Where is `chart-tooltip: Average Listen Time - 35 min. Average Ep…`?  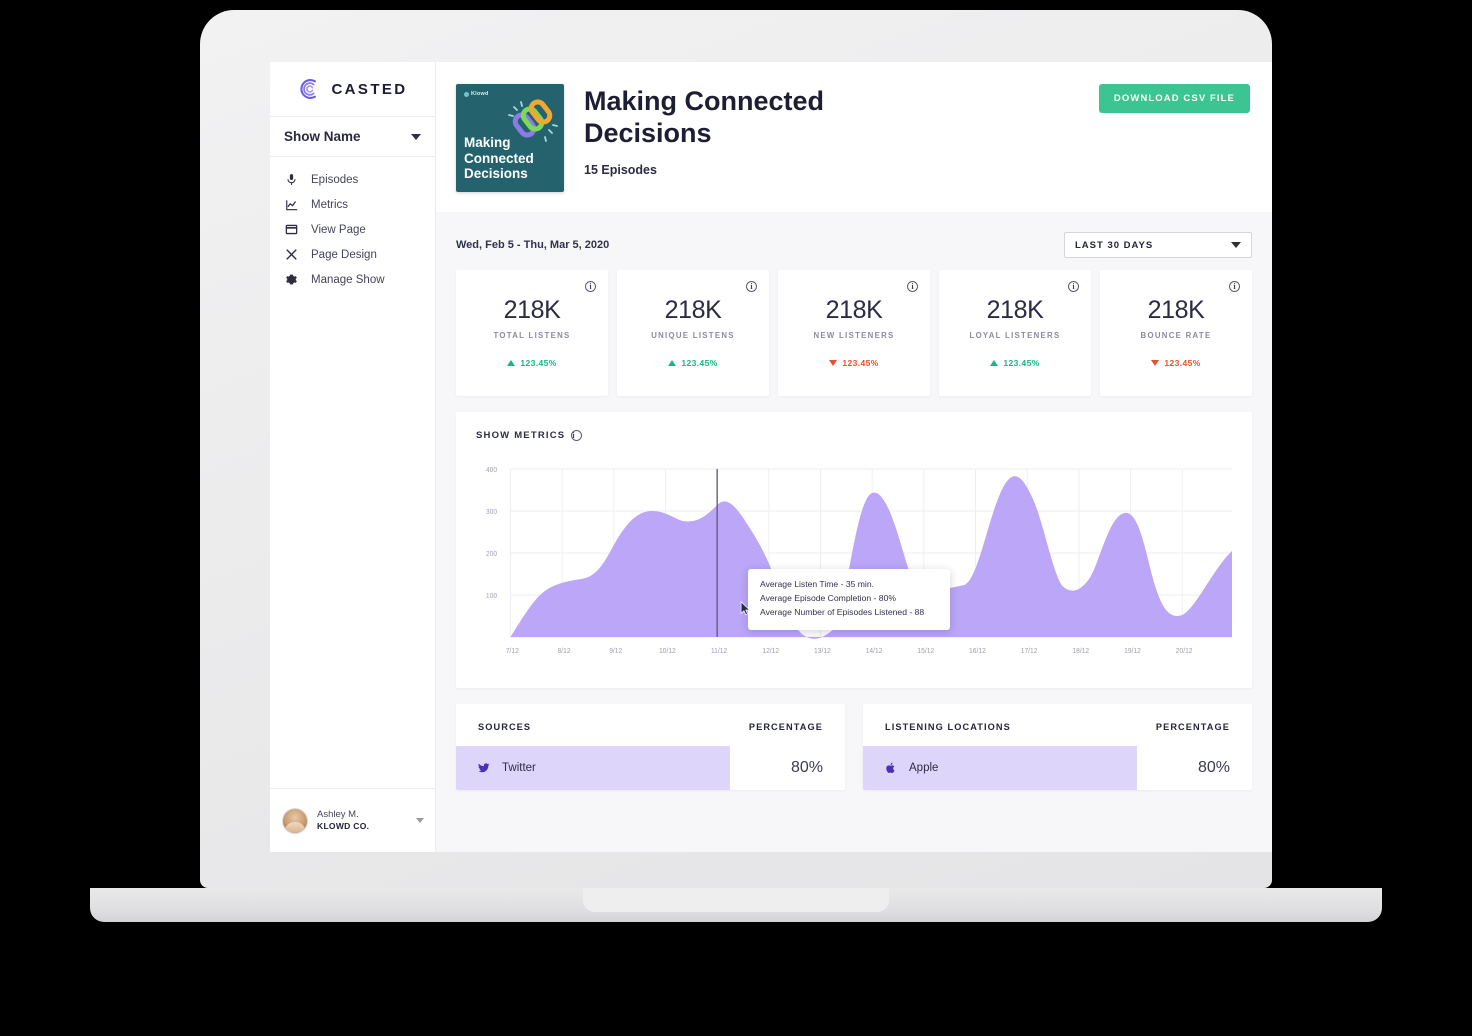 chart-tooltip: Average Listen Time - 35 min. Average Ep… is located at coordinates (849, 599).